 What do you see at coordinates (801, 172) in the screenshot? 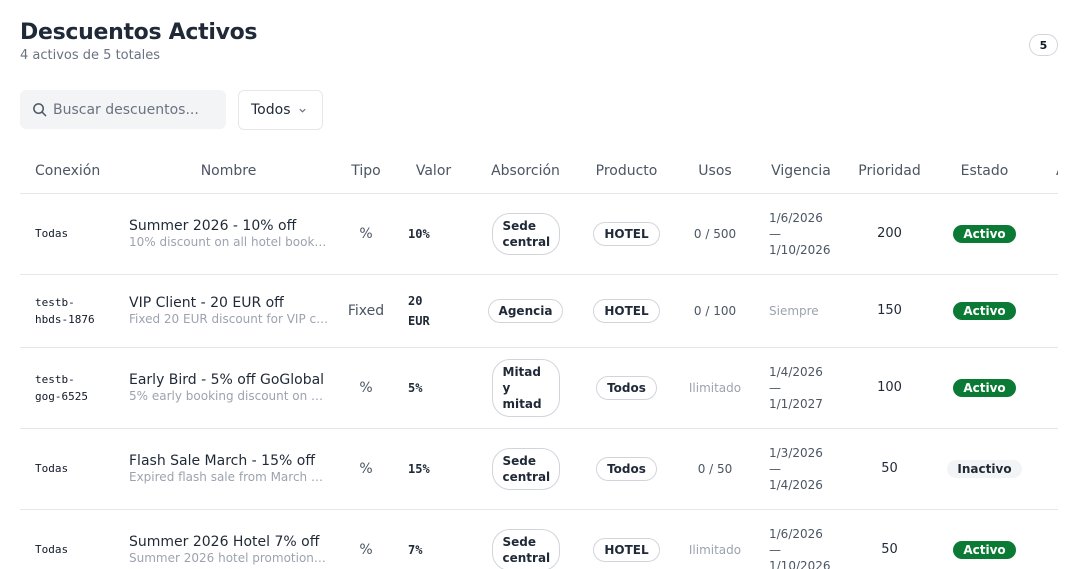
I see `column-header-vigencia: Vigencia` at bounding box center [801, 172].